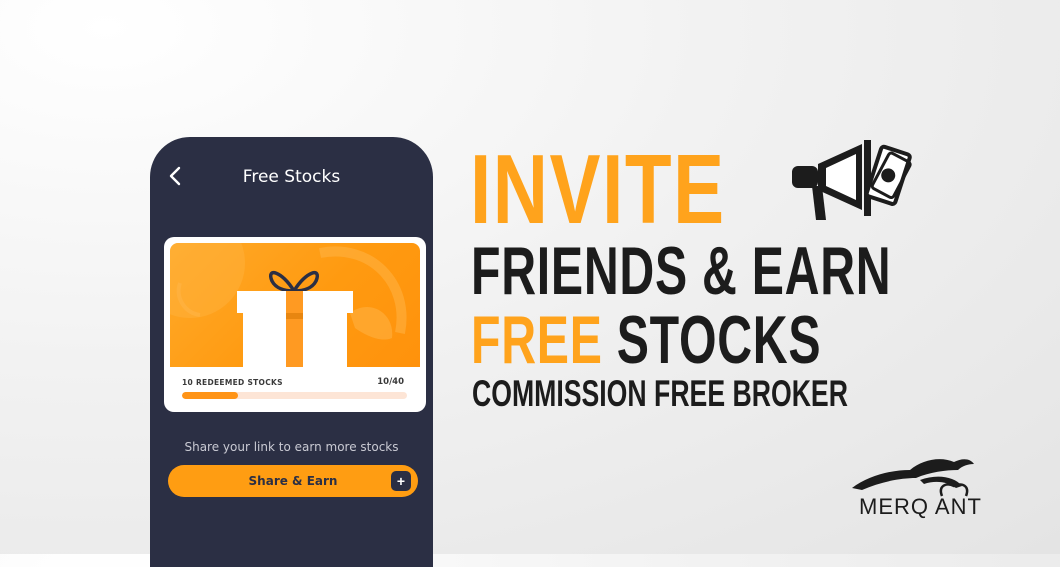  Describe the element at coordinates (537, 340) in the screenshot. I see `headline-free: FREE` at that location.